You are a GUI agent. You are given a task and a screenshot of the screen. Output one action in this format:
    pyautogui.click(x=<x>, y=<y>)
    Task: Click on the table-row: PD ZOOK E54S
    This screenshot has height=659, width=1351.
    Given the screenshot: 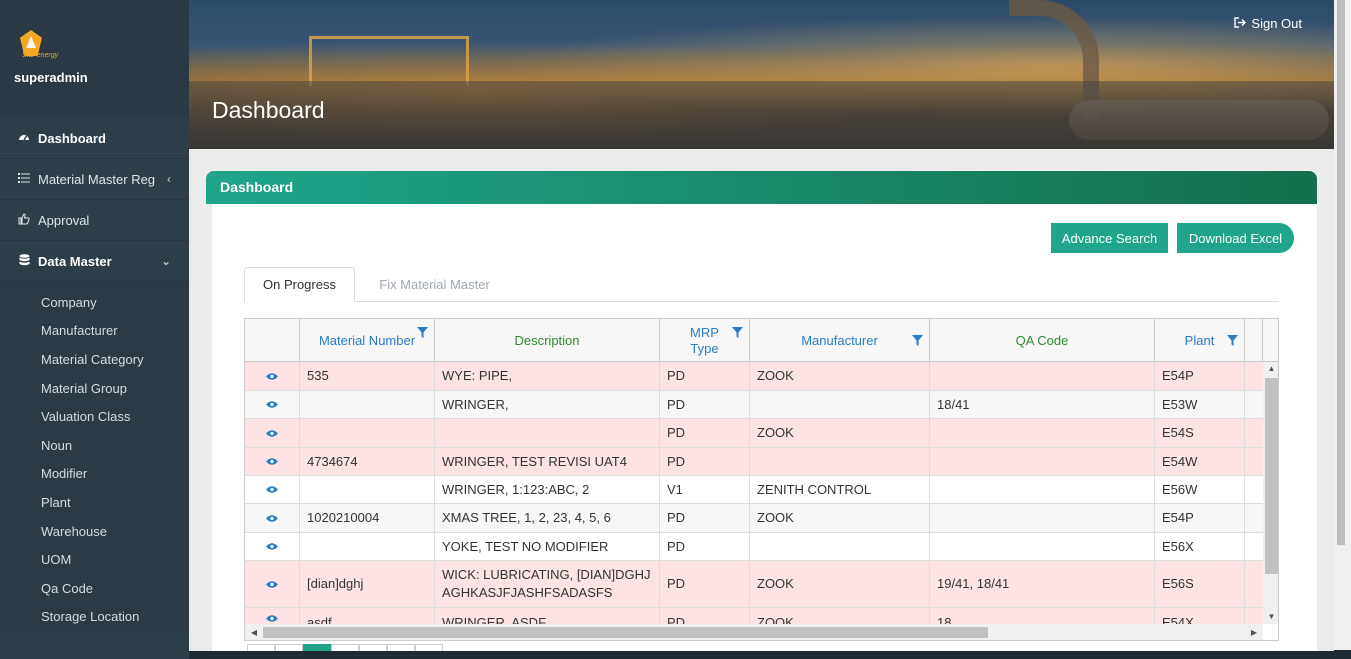 What is the action you would take?
    pyautogui.click(x=754, y=433)
    